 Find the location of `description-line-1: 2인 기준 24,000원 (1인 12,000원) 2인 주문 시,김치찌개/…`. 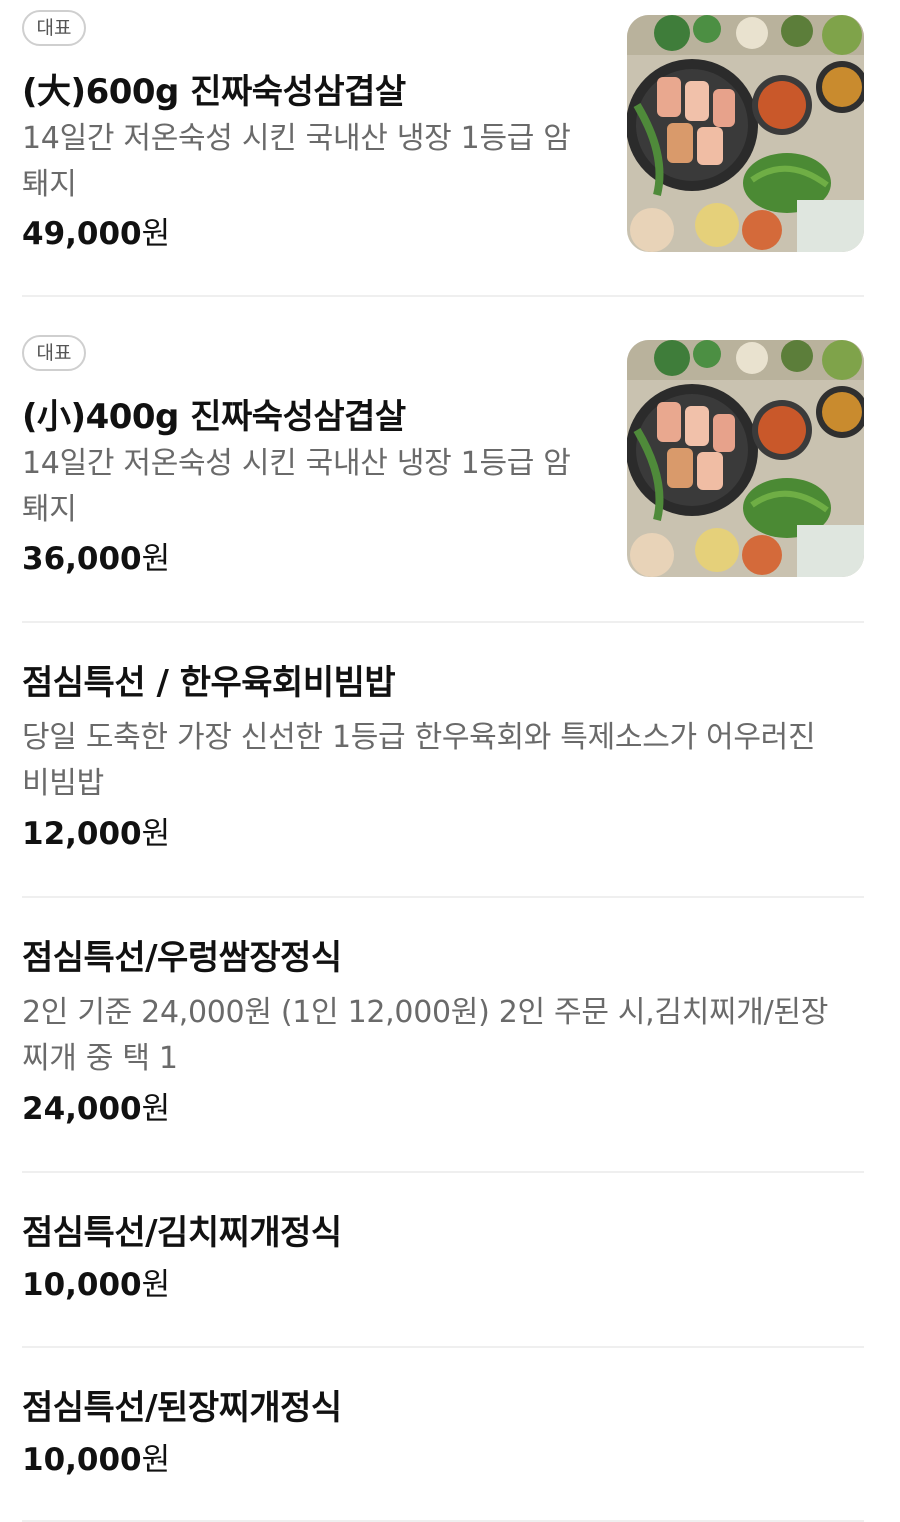

description-line-1: 2인 기준 24,000원 (1인 12,000원) 2인 주문 시,김치찌개/… is located at coordinates (425, 1012).